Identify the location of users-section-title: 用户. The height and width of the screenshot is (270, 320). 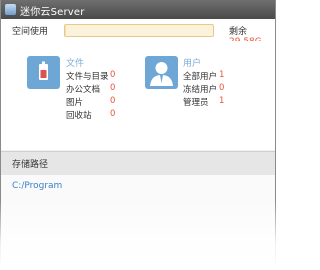
(192, 64).